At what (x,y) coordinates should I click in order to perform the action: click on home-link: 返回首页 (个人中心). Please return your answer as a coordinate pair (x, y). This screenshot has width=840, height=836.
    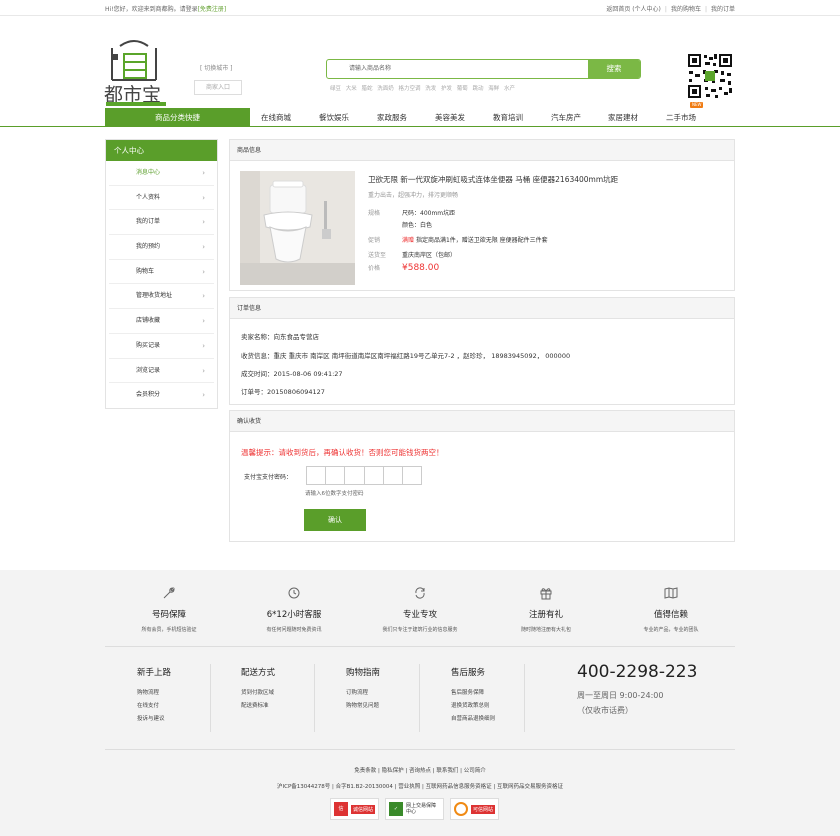
    Looking at the image, I should click on (633, 9).